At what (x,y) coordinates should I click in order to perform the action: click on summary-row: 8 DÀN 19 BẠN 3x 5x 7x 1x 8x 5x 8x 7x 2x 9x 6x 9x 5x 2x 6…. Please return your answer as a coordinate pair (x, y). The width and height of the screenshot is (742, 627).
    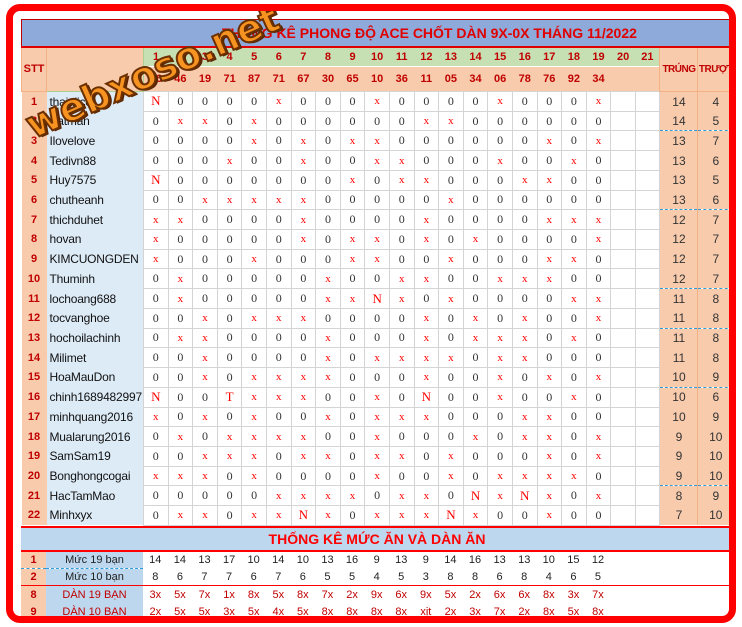
    Looking at the image, I should click on (375, 594).